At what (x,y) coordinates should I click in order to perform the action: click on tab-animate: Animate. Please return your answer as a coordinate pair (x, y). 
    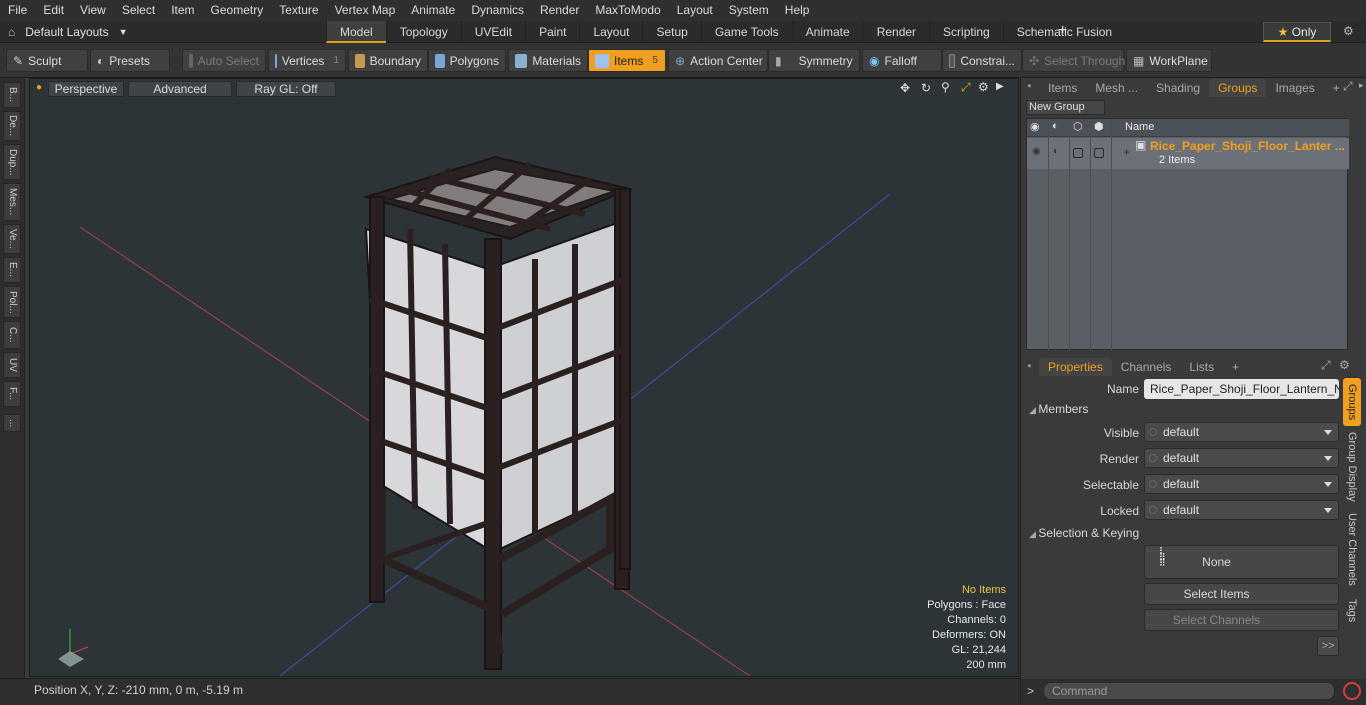
    Looking at the image, I should click on (827, 32).